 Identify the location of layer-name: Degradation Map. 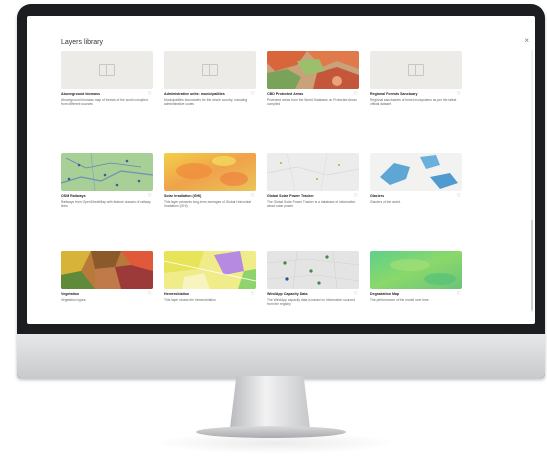
(385, 294).